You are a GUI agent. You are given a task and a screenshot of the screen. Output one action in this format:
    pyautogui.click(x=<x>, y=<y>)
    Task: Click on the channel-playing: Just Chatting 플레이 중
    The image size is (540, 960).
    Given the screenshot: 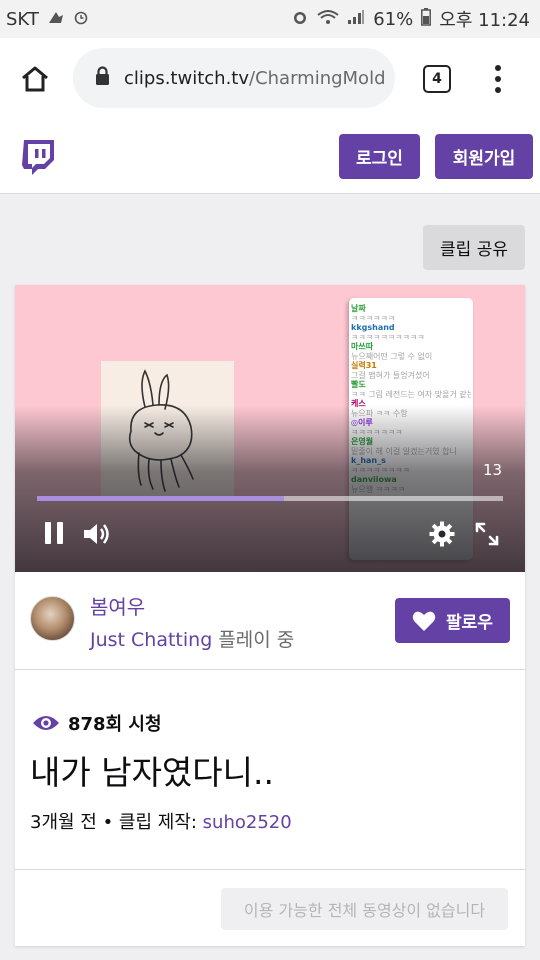 What is the action you would take?
    pyautogui.click(x=192, y=638)
    